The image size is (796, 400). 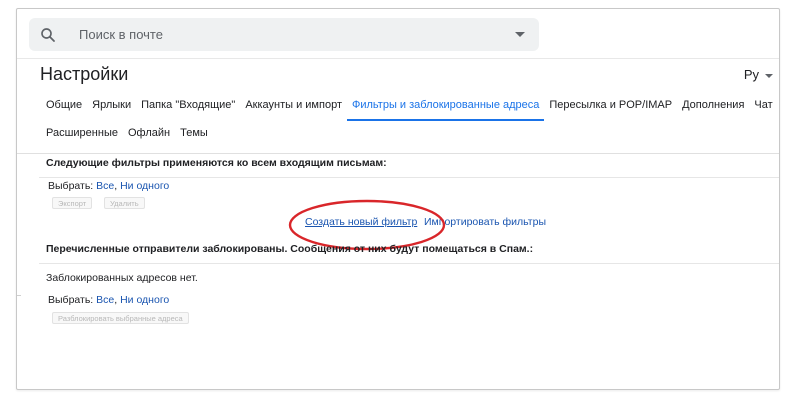 I want to click on tab-general: Общие, so click(x=64, y=110).